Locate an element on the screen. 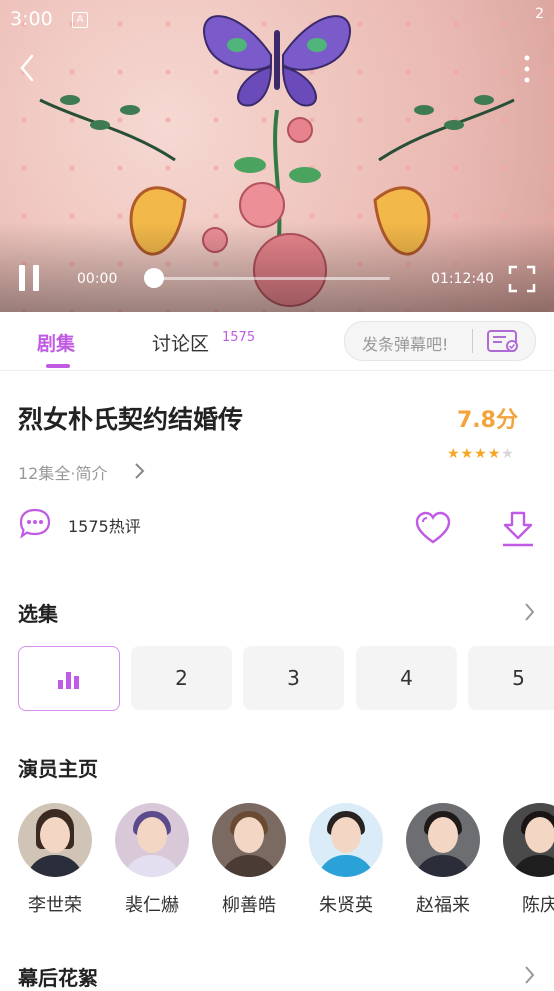 Image resolution: width=554 pixels, height=991 pixels. danmaku-icon is located at coordinates (503, 341).